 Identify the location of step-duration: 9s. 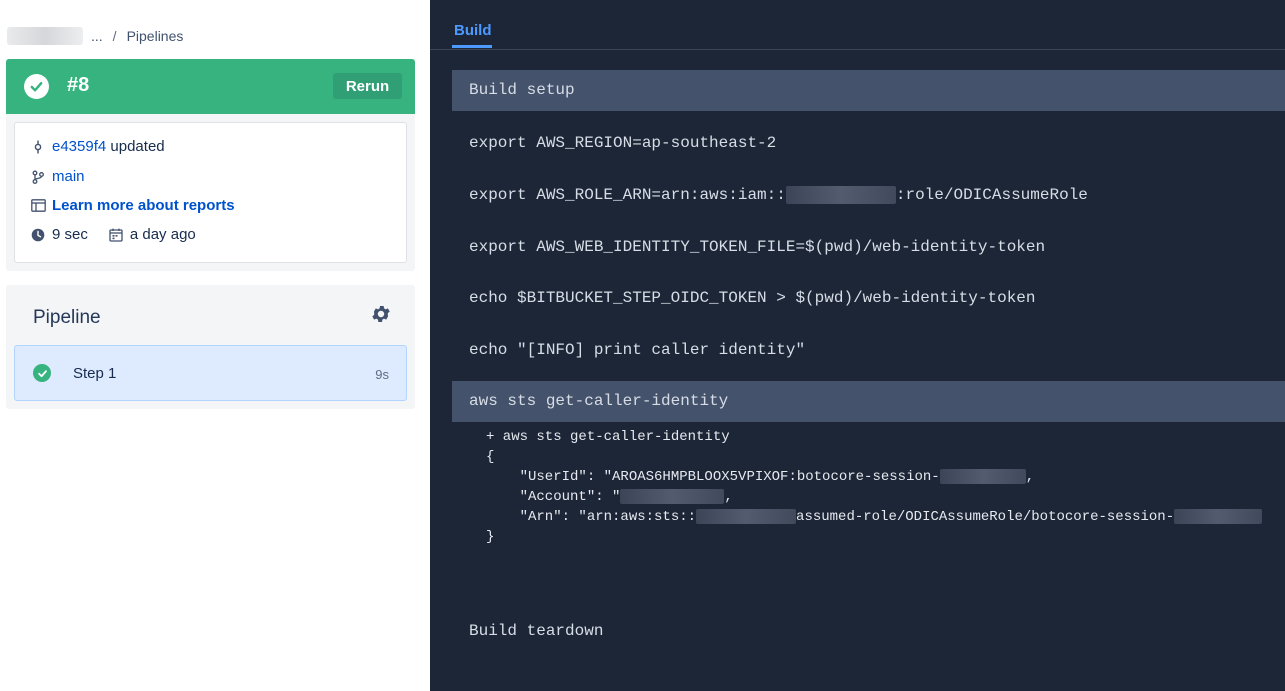
(382, 374).